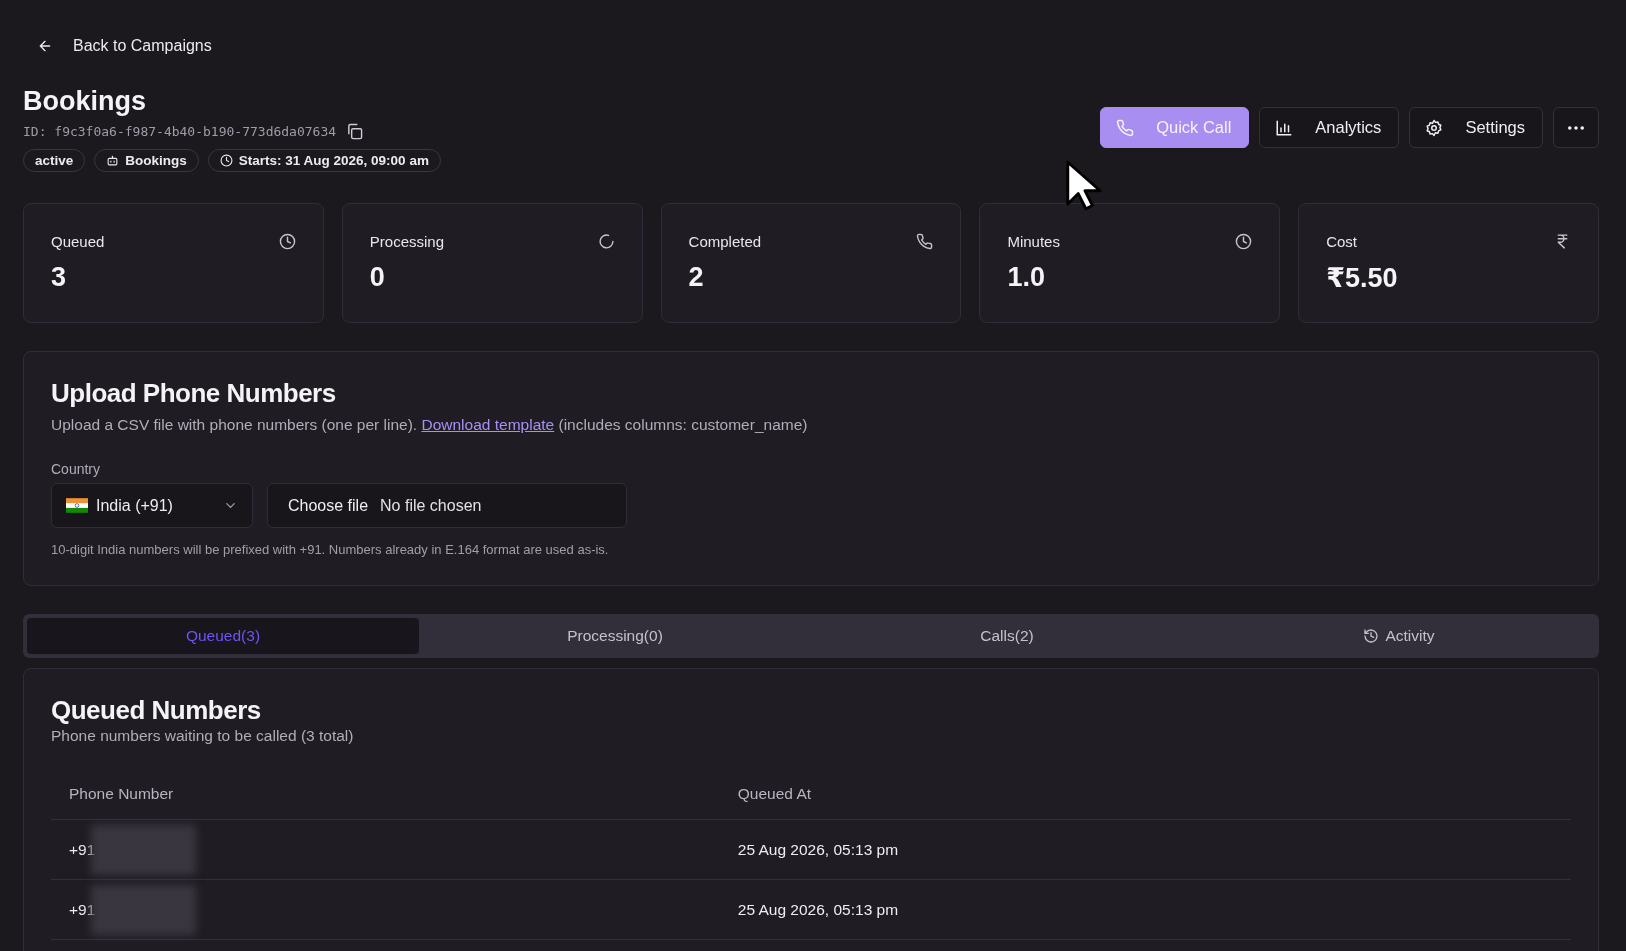 Image resolution: width=1626 pixels, height=951 pixels. What do you see at coordinates (377, 277) in the screenshot?
I see `stat-value: 0` at bounding box center [377, 277].